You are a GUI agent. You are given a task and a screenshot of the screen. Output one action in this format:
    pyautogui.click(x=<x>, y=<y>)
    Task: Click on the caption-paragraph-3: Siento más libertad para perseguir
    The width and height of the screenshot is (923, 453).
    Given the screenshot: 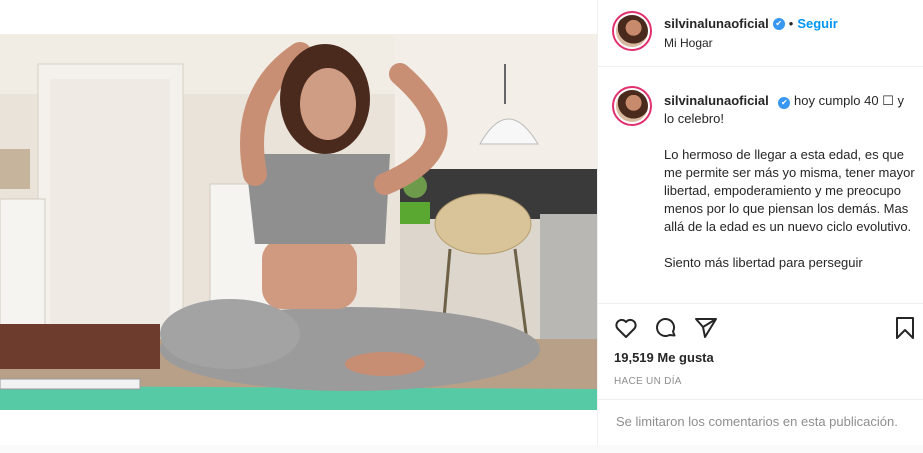 What is the action you would take?
    pyautogui.click(x=763, y=262)
    